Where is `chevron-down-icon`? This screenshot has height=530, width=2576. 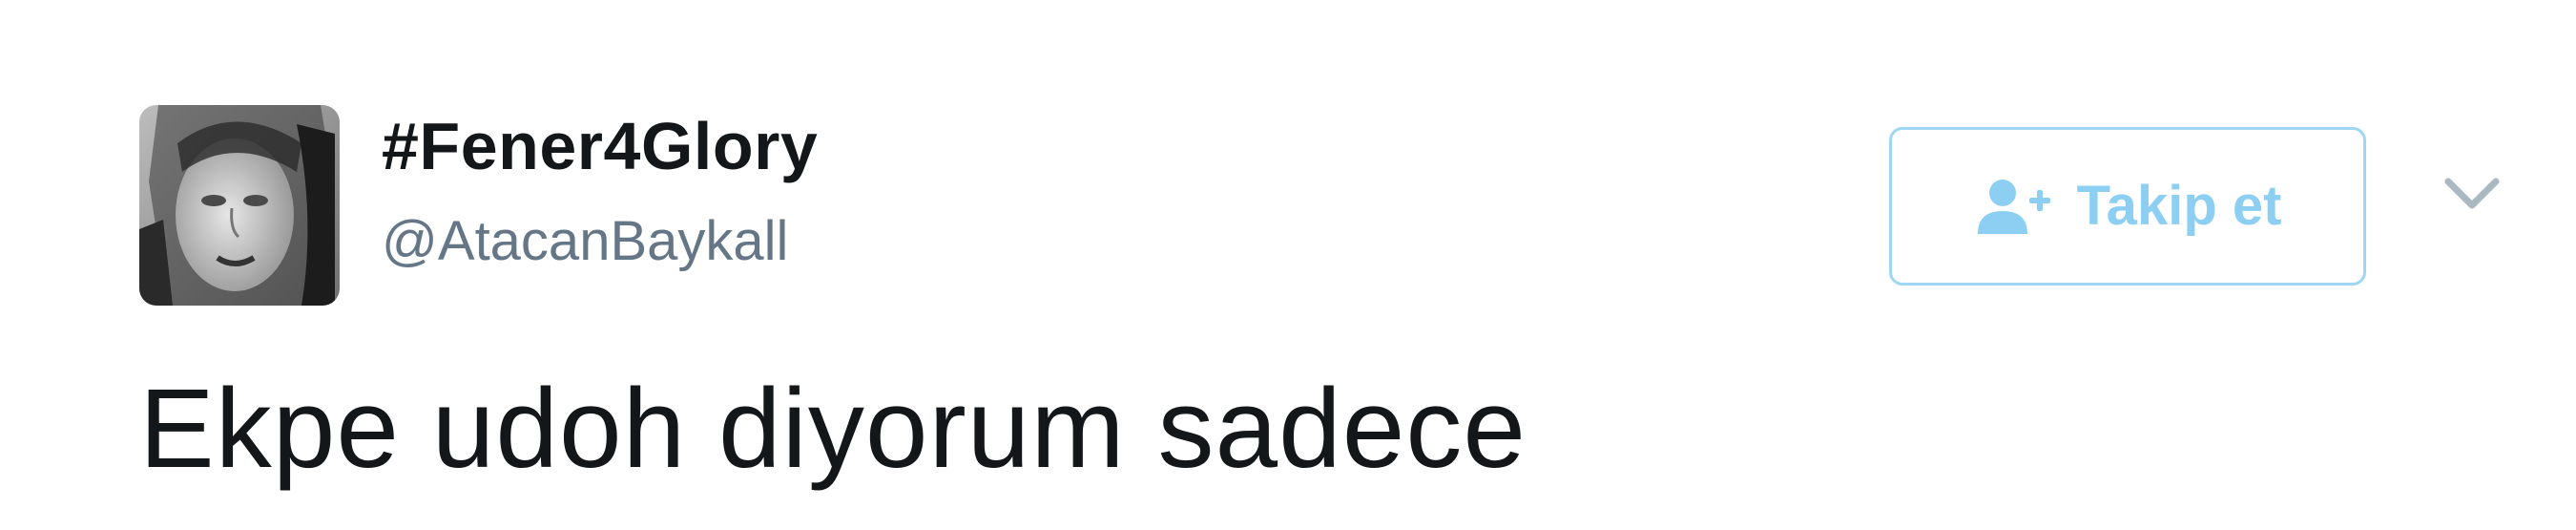
chevron-down-icon is located at coordinates (2472, 194).